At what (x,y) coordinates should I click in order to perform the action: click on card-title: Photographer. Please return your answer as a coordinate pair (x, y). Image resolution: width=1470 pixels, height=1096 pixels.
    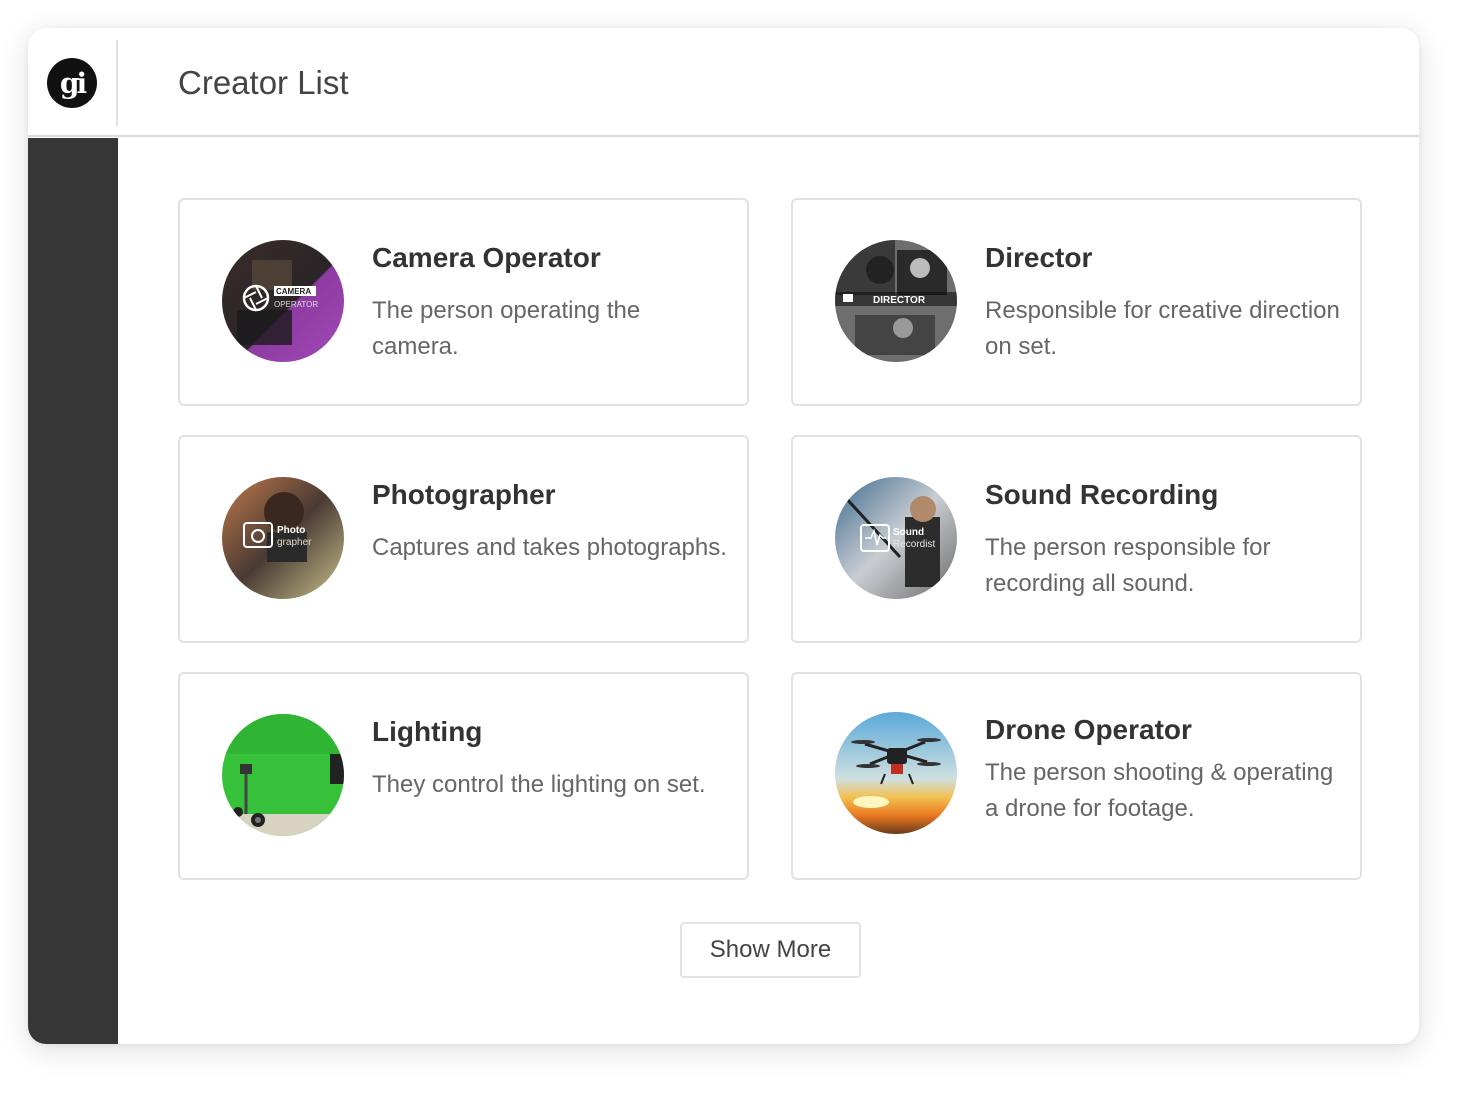
    Looking at the image, I should click on (464, 494).